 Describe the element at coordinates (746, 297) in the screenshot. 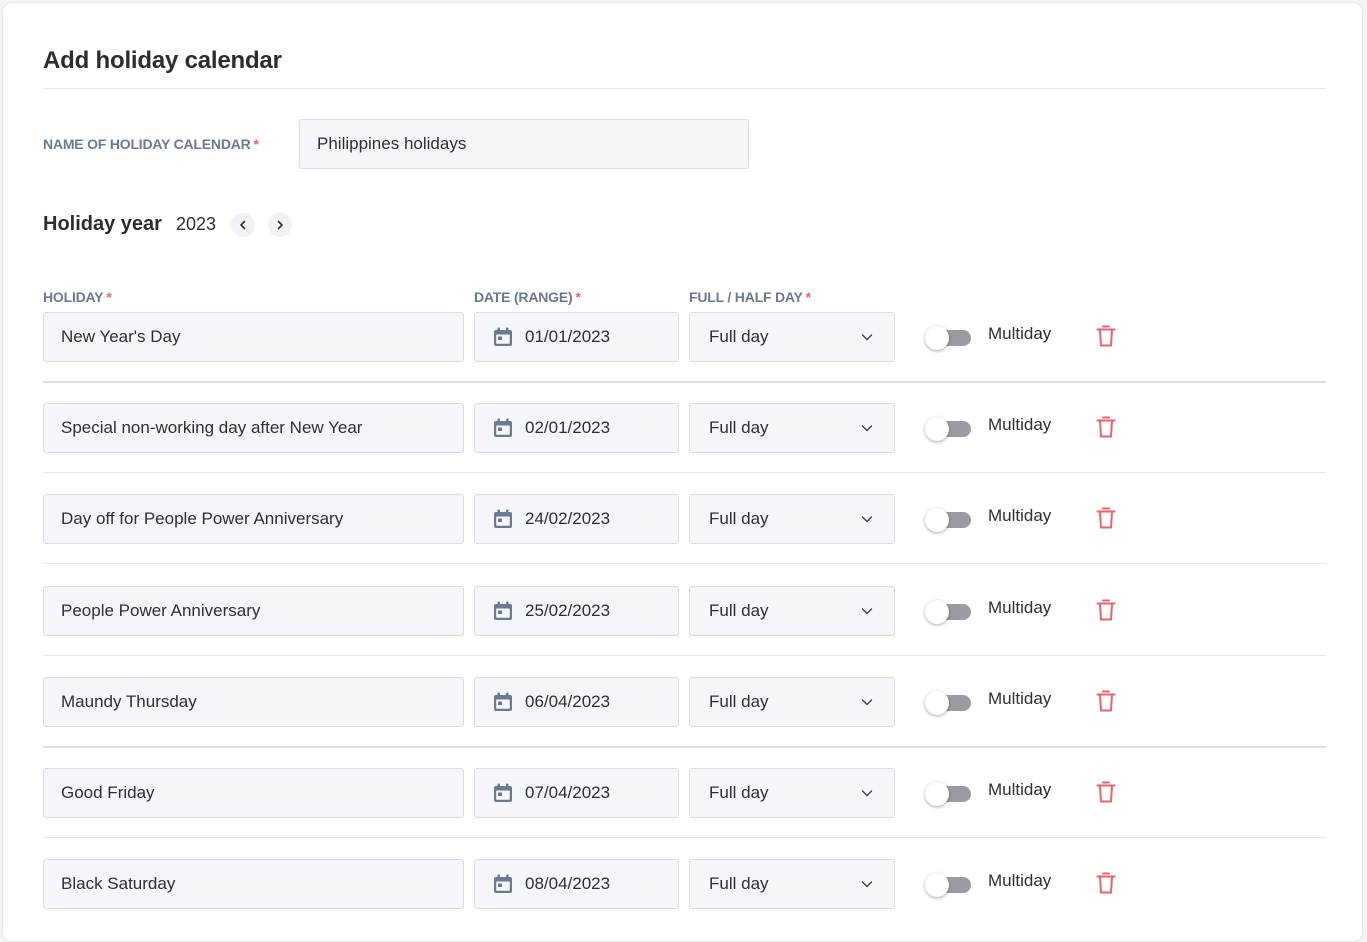

I see `day-type-column-header-text: FULL / HALF DAY` at that location.